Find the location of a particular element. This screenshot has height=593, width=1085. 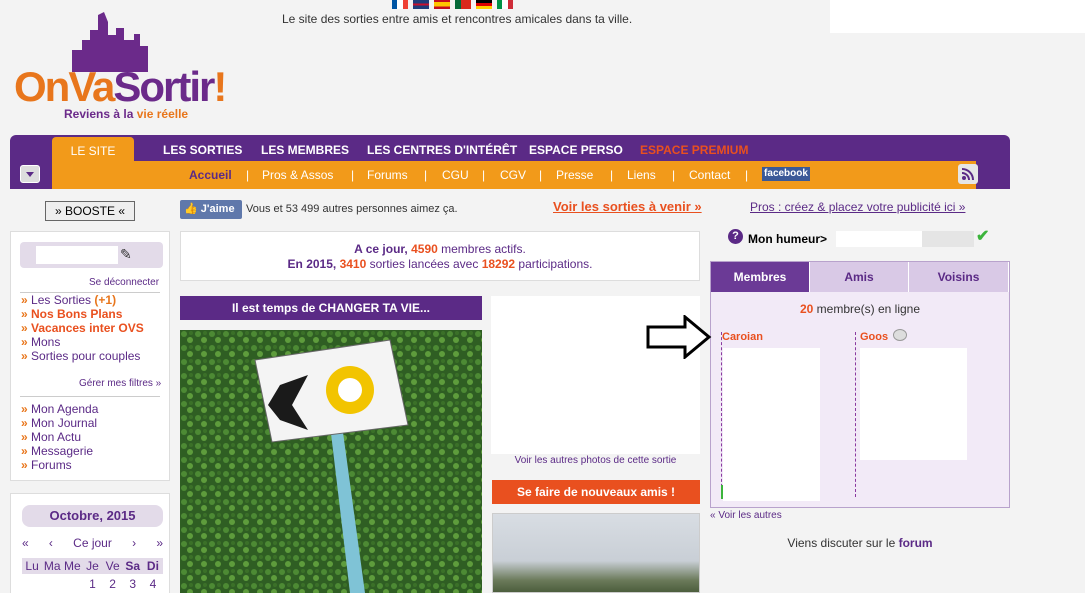

boost-button: » BOOSTE « is located at coordinates (90, 211).